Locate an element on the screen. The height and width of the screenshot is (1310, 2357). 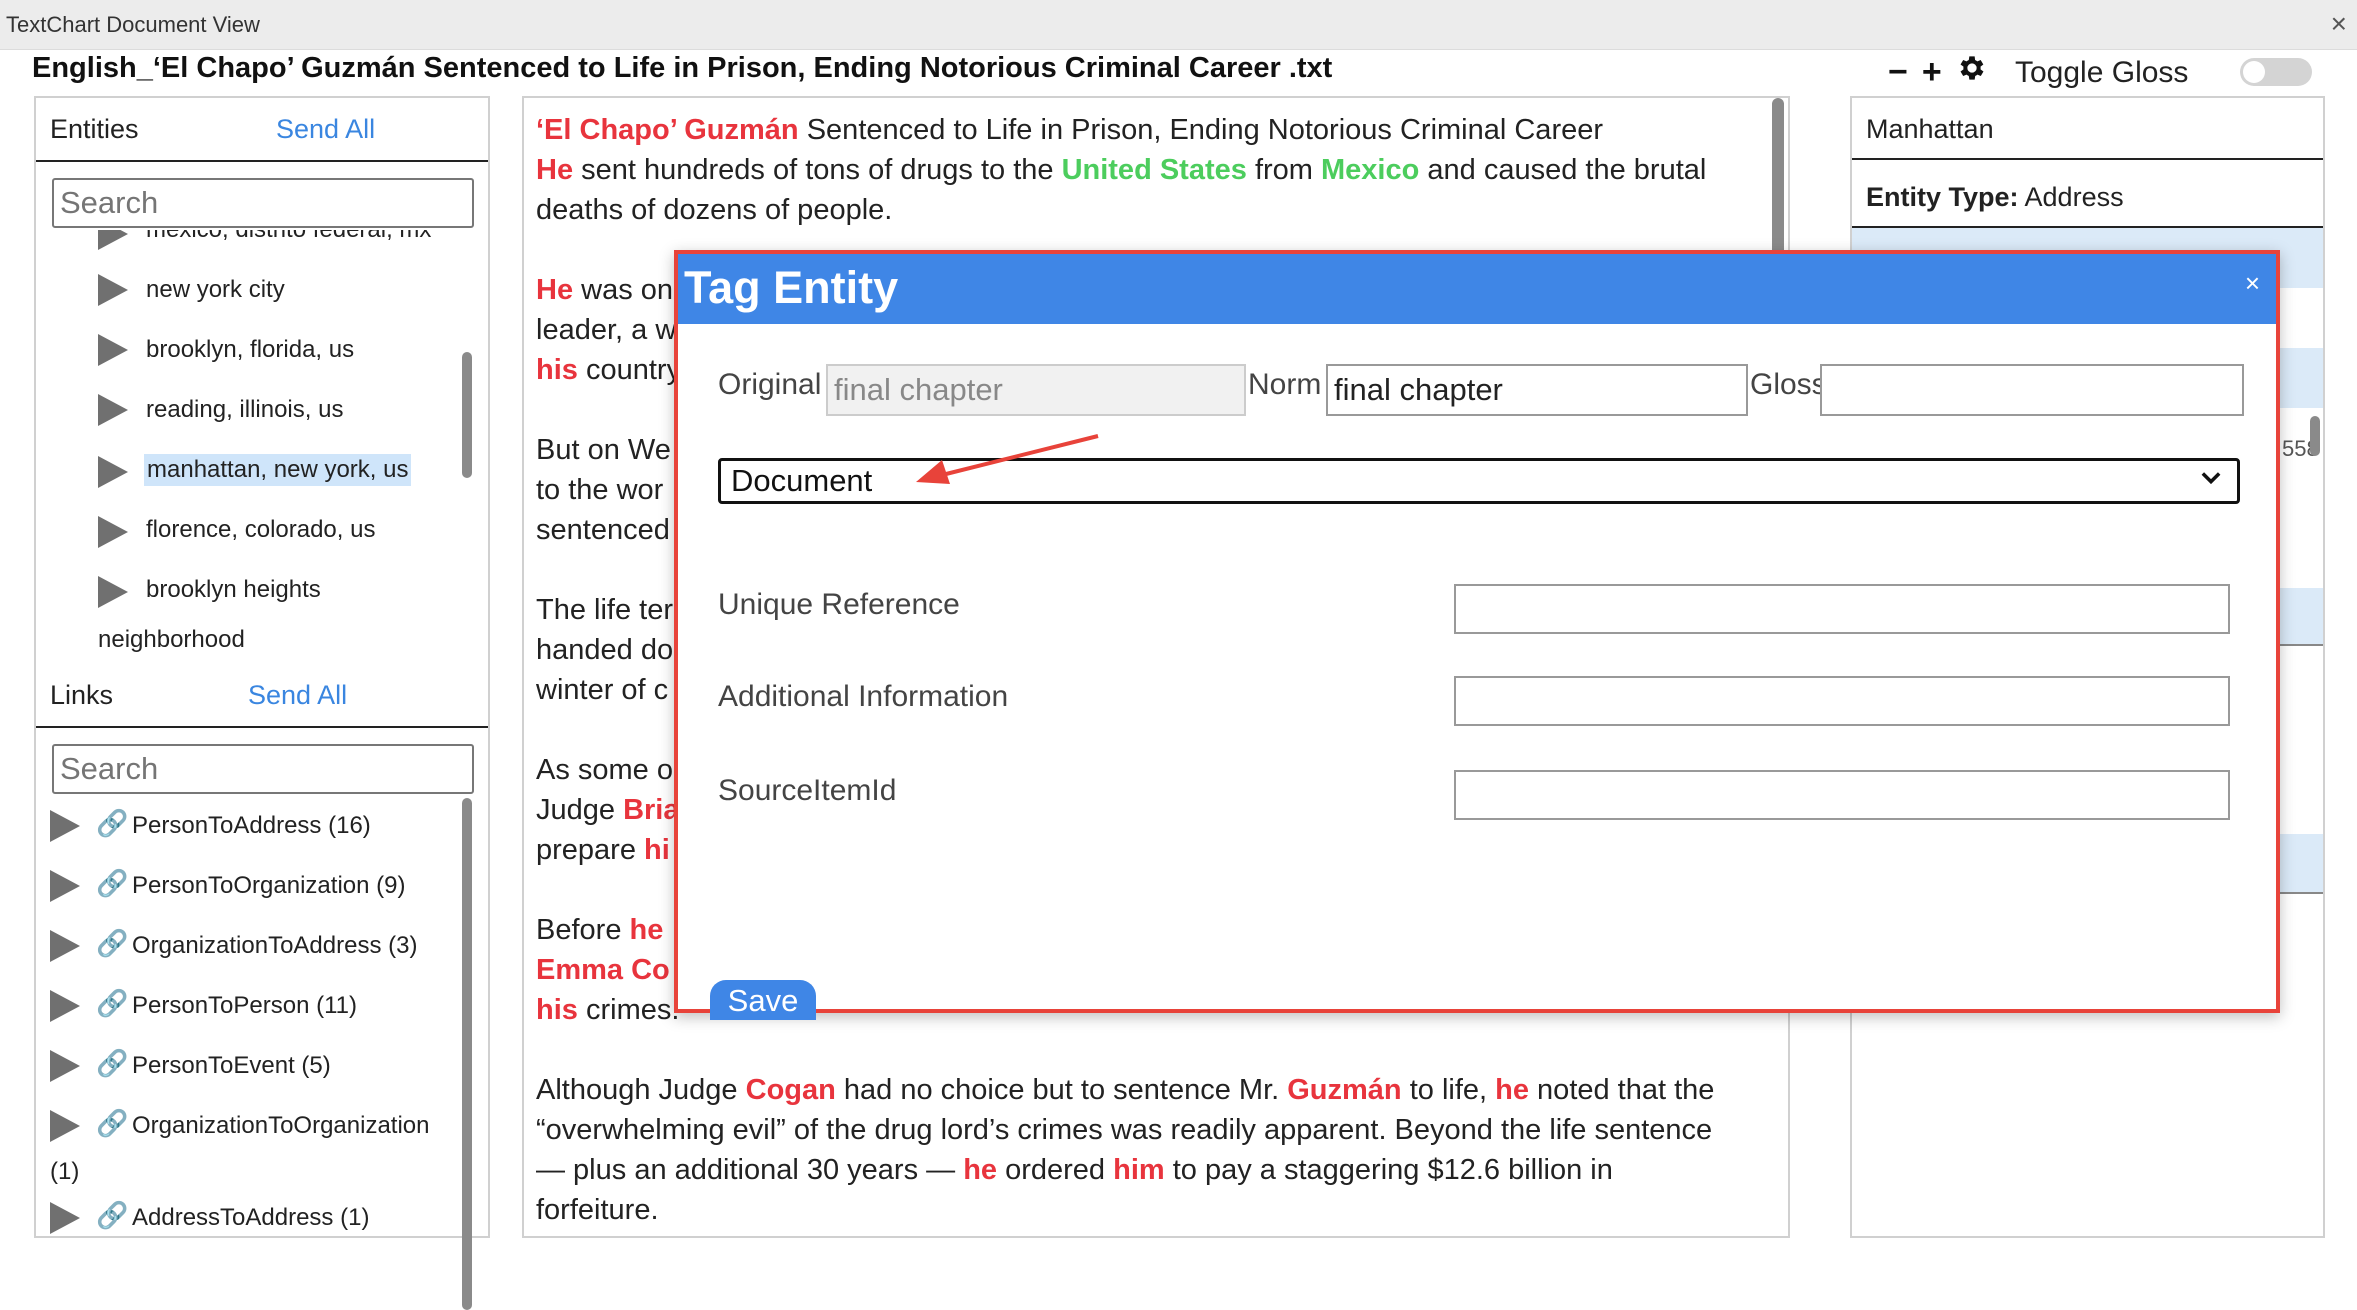
link-item: AddressToAddress (1) is located at coordinates (250, 1218).